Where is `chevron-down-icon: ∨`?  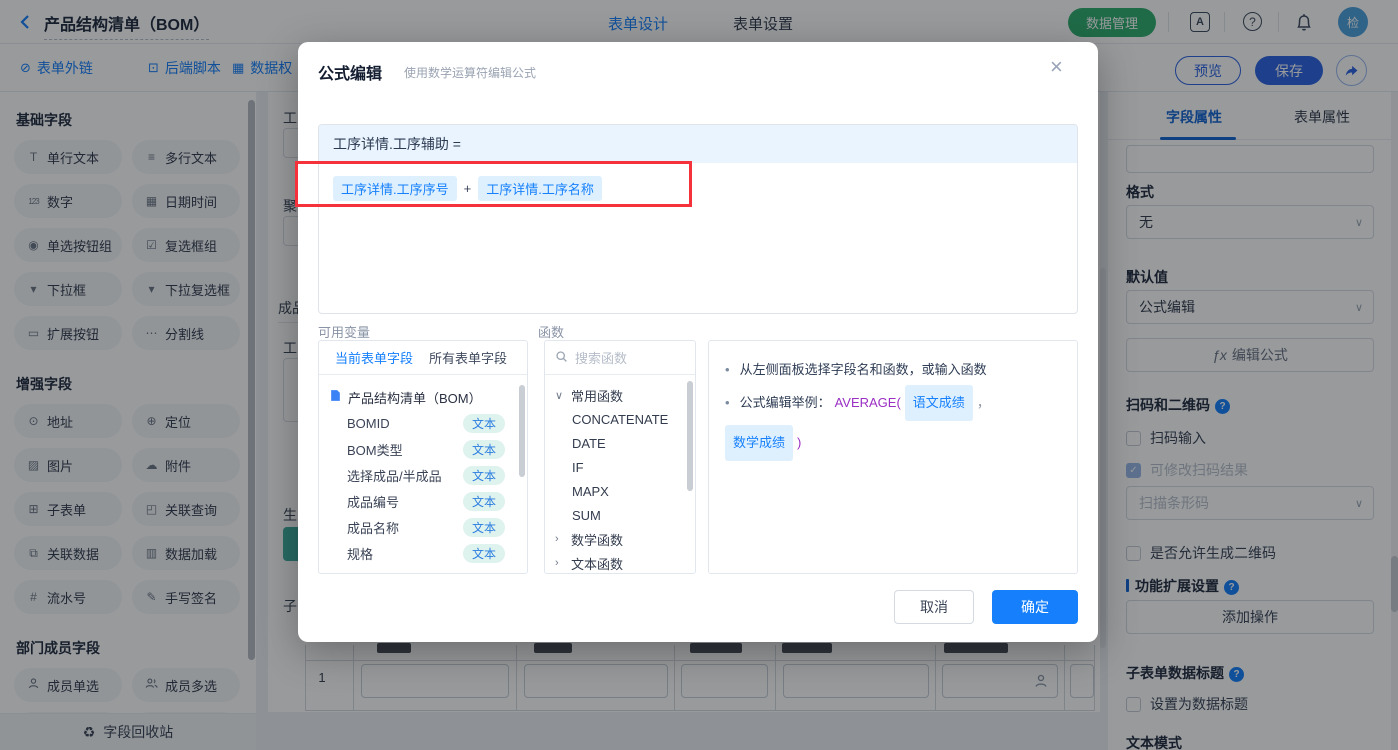 chevron-down-icon: ∨ is located at coordinates (559, 395).